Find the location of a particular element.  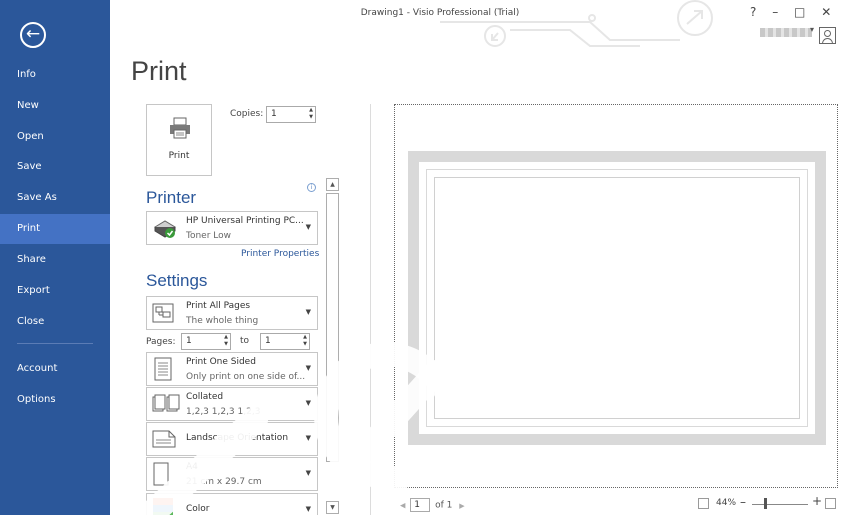

zoom-to-page-icon is located at coordinates (830, 503).